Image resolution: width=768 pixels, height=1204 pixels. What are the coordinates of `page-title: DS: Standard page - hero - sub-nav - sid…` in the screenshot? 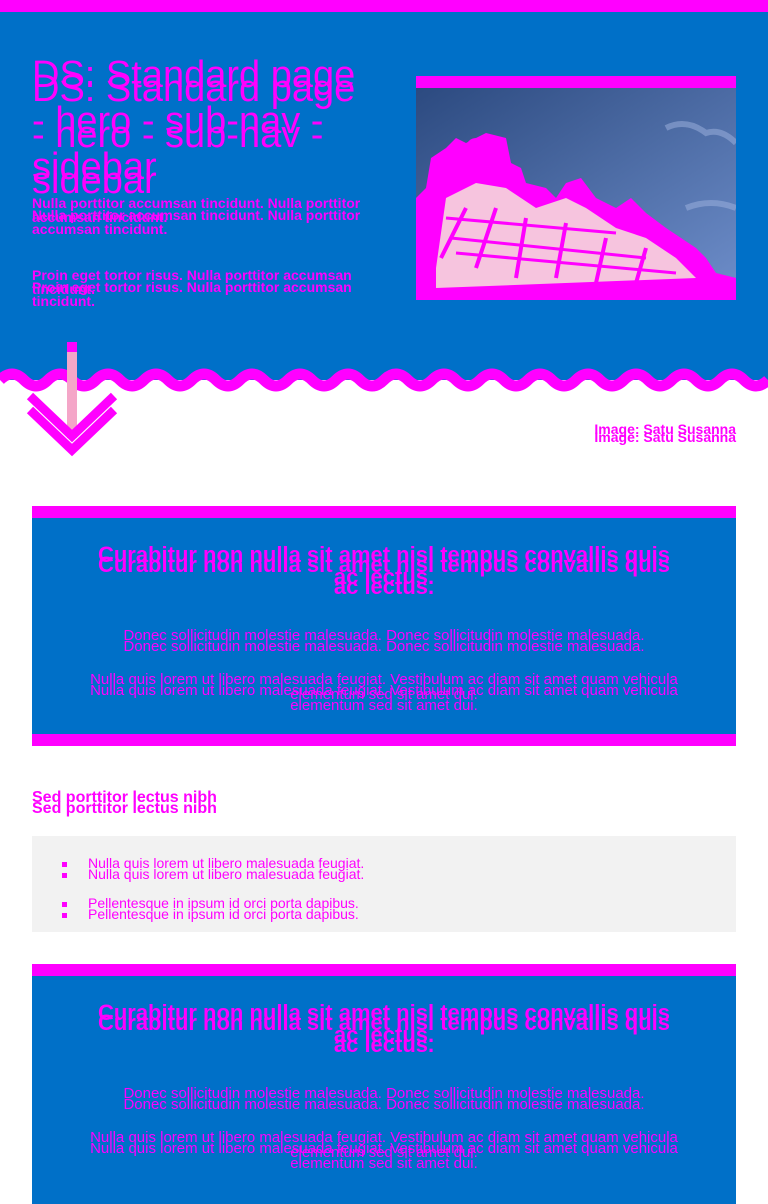 It's located at (197, 127).